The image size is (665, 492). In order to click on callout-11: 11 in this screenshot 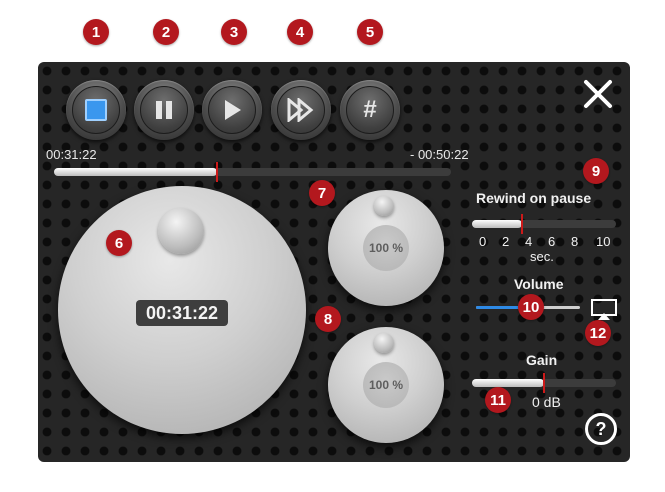, I will do `click(498, 400)`.